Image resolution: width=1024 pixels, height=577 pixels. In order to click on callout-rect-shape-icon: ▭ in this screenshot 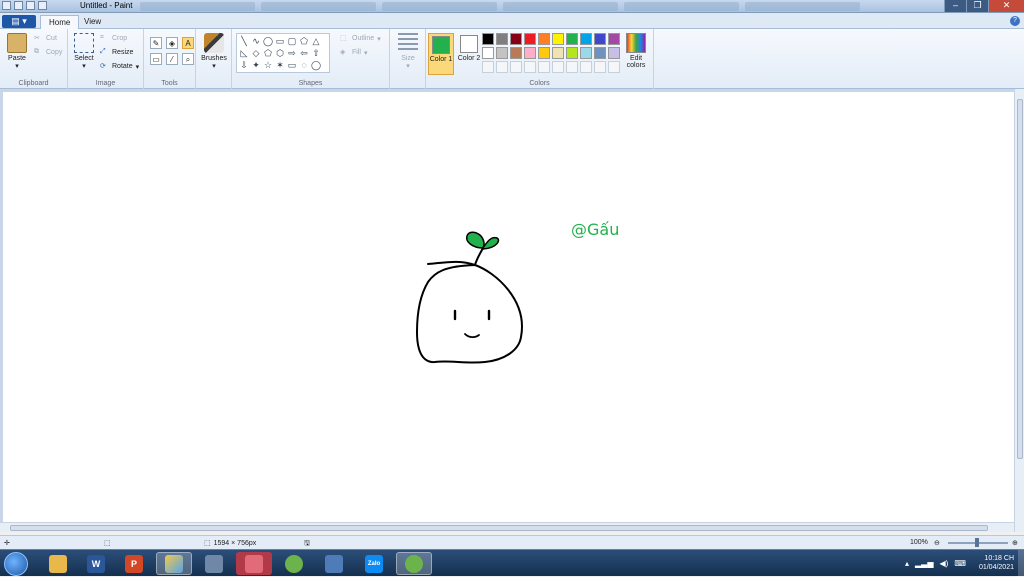, I will do `click(292, 65)`.